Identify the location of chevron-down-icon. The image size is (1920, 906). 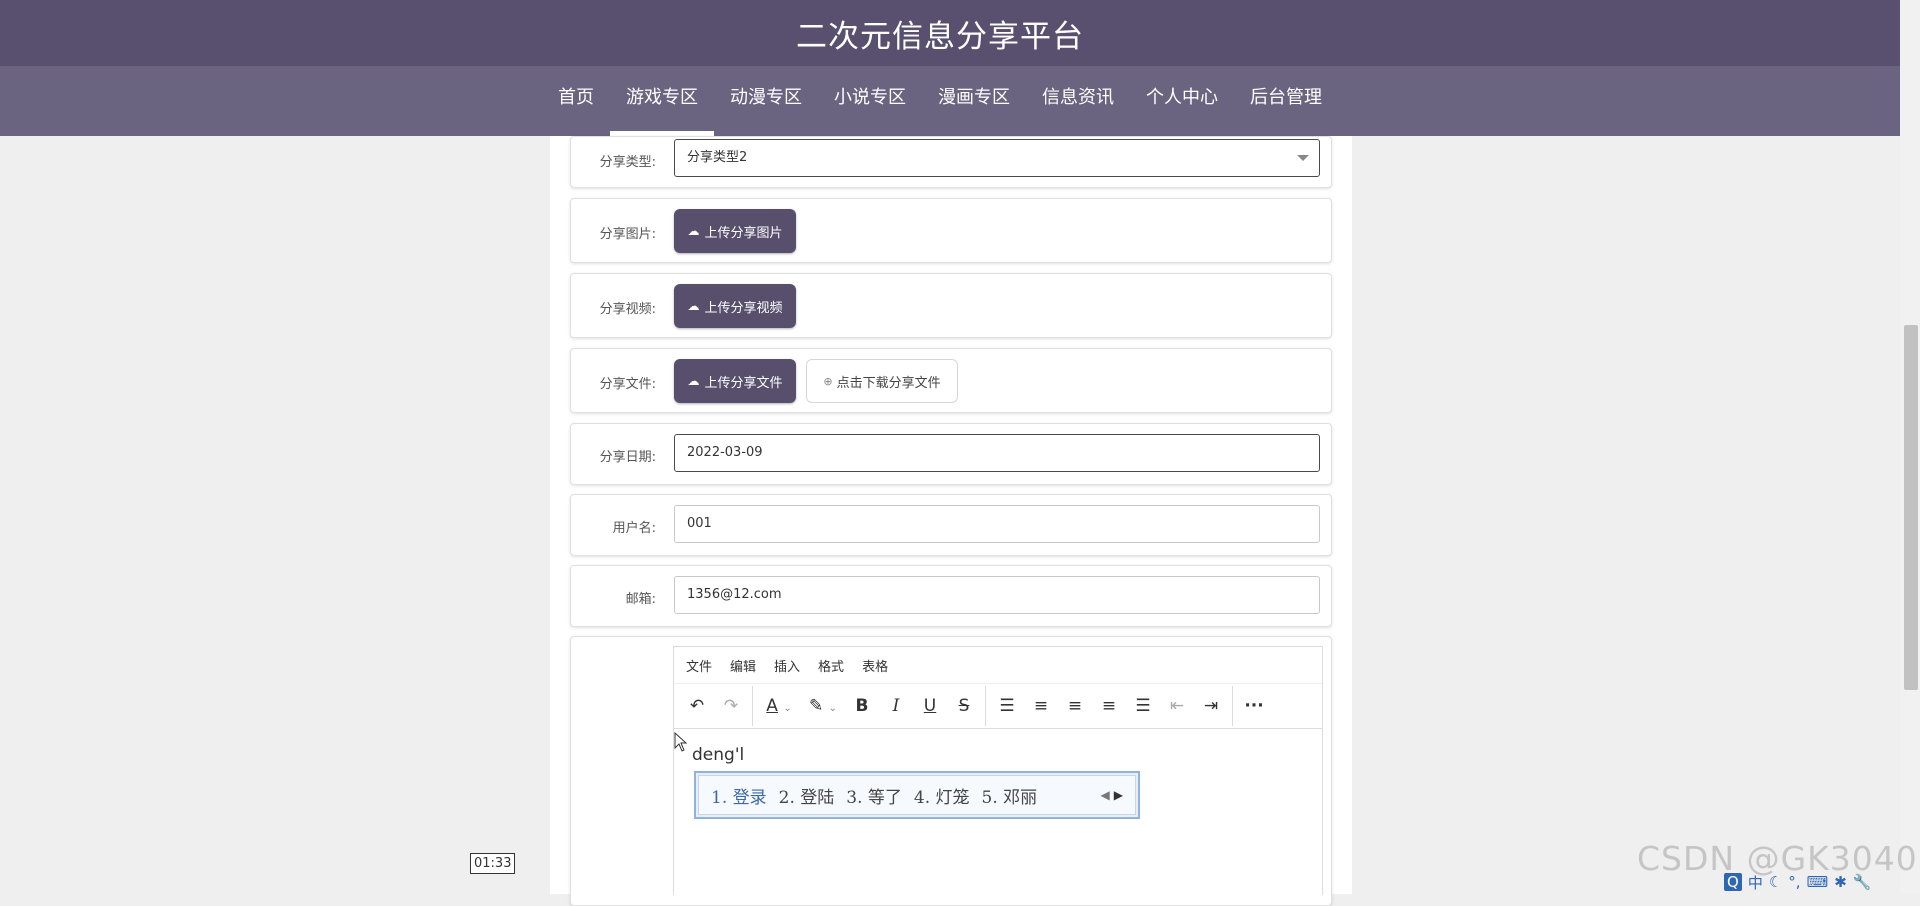
(1303, 158).